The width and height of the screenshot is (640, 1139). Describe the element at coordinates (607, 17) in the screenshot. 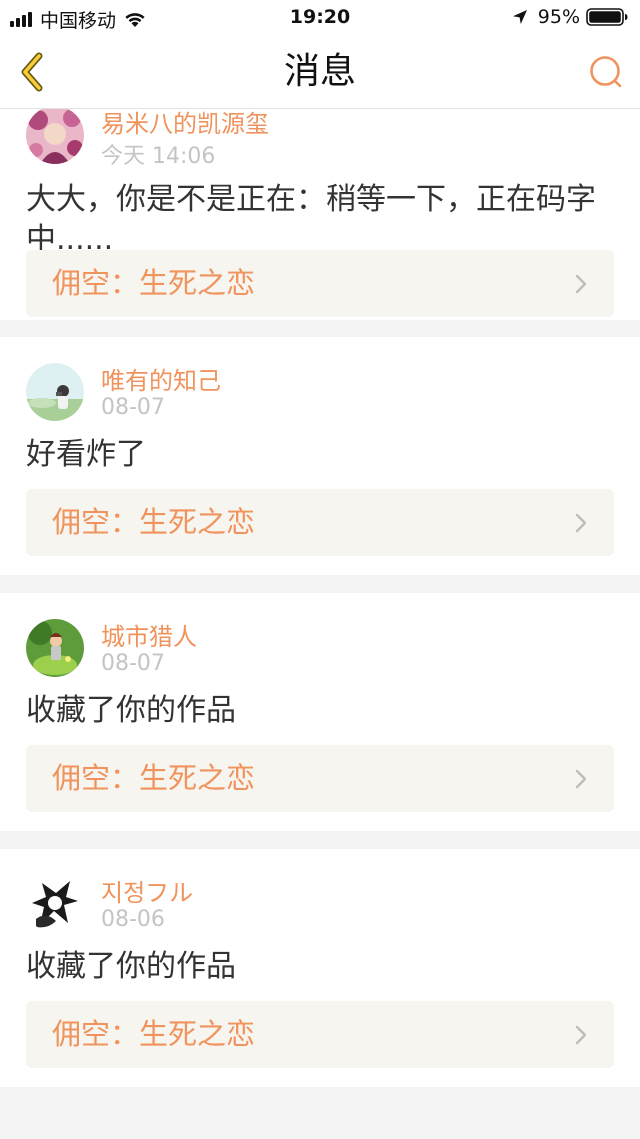

I see `battery-icon` at that location.